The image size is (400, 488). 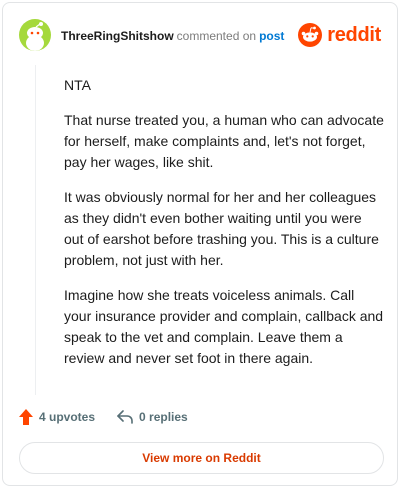 What do you see at coordinates (26, 417) in the screenshot?
I see `upvote-arrow-icon` at bounding box center [26, 417].